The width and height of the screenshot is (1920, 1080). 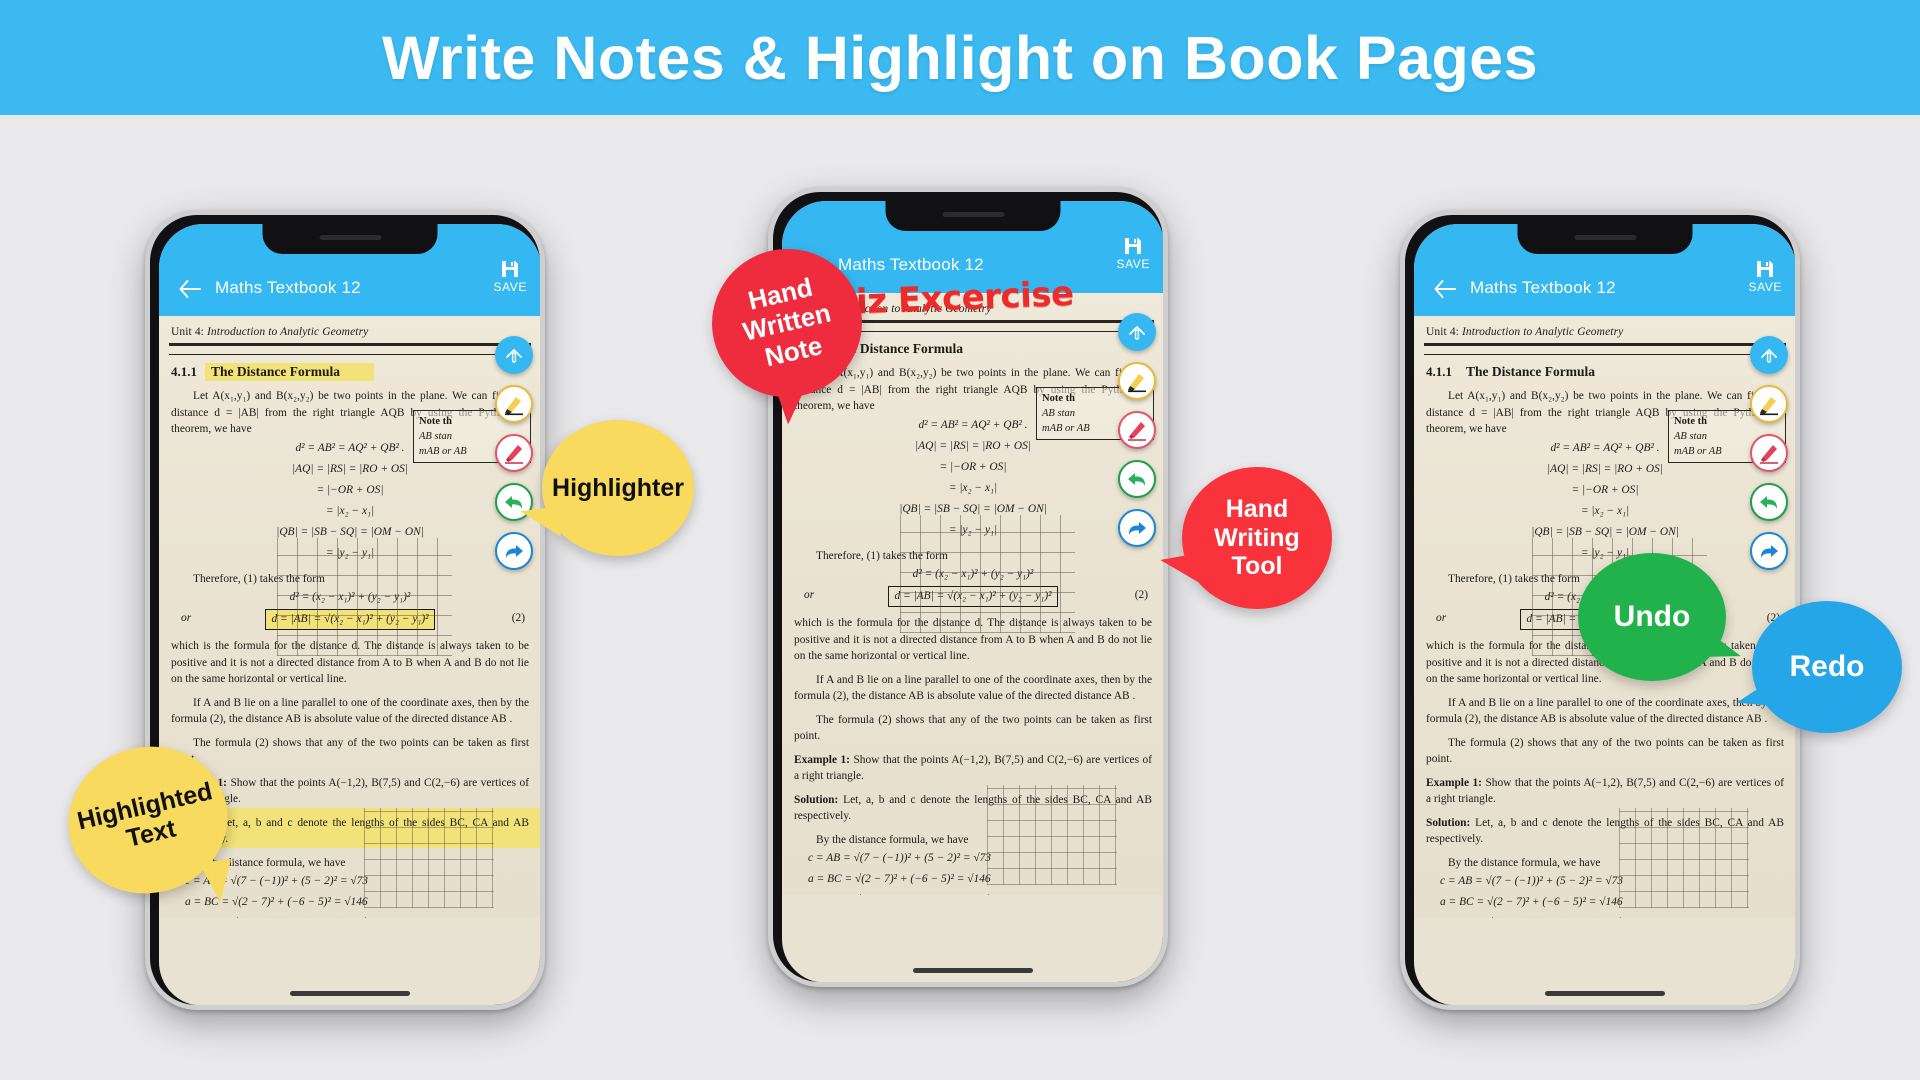 I want to click on pen-icon, so click(x=1769, y=454).